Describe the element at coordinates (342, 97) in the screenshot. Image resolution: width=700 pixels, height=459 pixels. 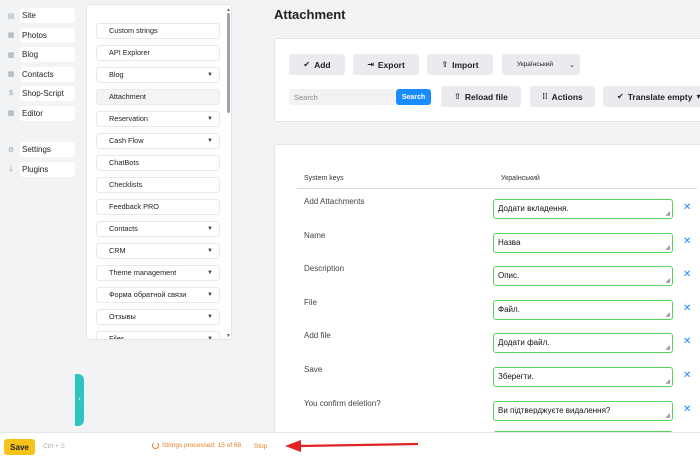
I see `search-input` at that location.